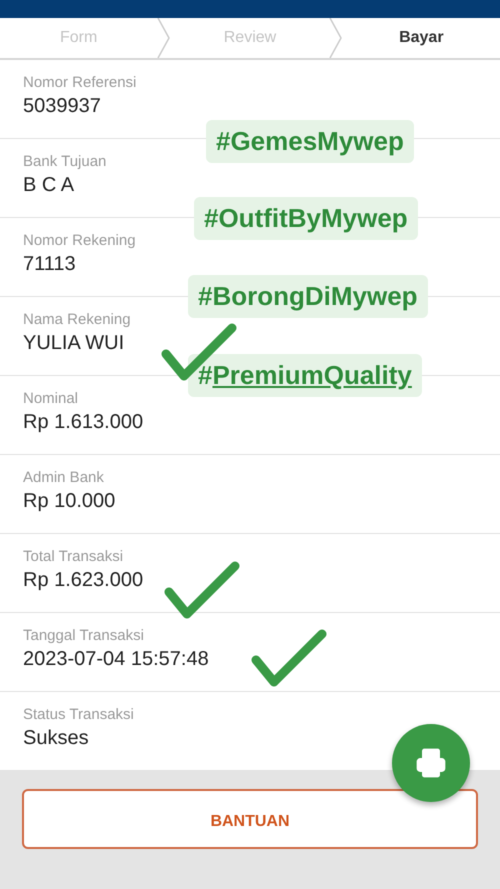 The height and width of the screenshot is (889, 500). I want to click on help-button: BANTUAN, so click(250, 819).